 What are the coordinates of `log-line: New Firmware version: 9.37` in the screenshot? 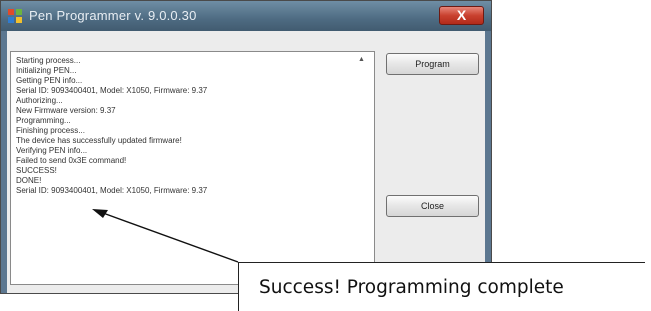 It's located at (66, 110).